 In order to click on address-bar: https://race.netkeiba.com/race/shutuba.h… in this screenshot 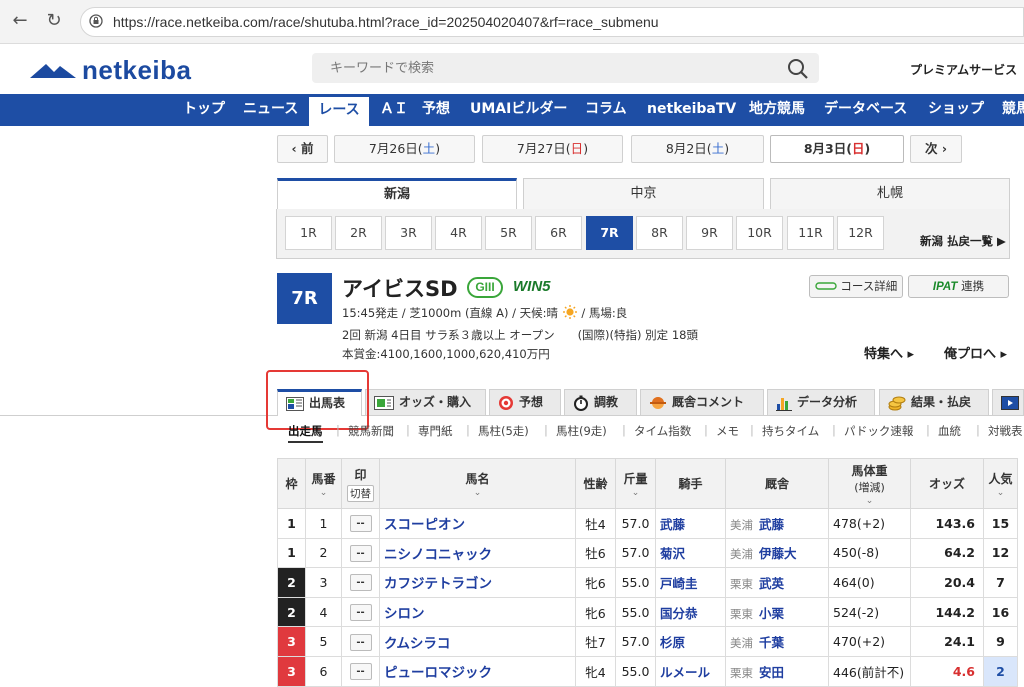, I will do `click(552, 22)`.